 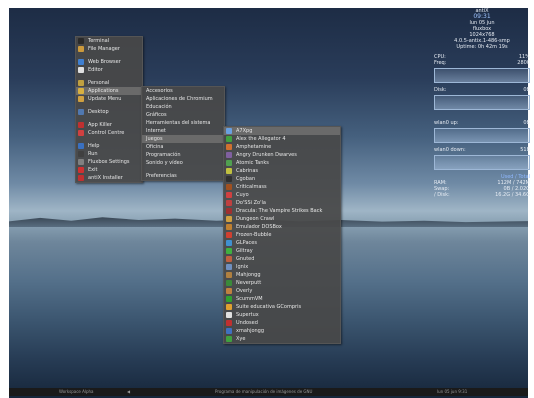 What do you see at coordinates (109, 170) in the screenshot?
I see `menu-item: Exit` at bounding box center [109, 170].